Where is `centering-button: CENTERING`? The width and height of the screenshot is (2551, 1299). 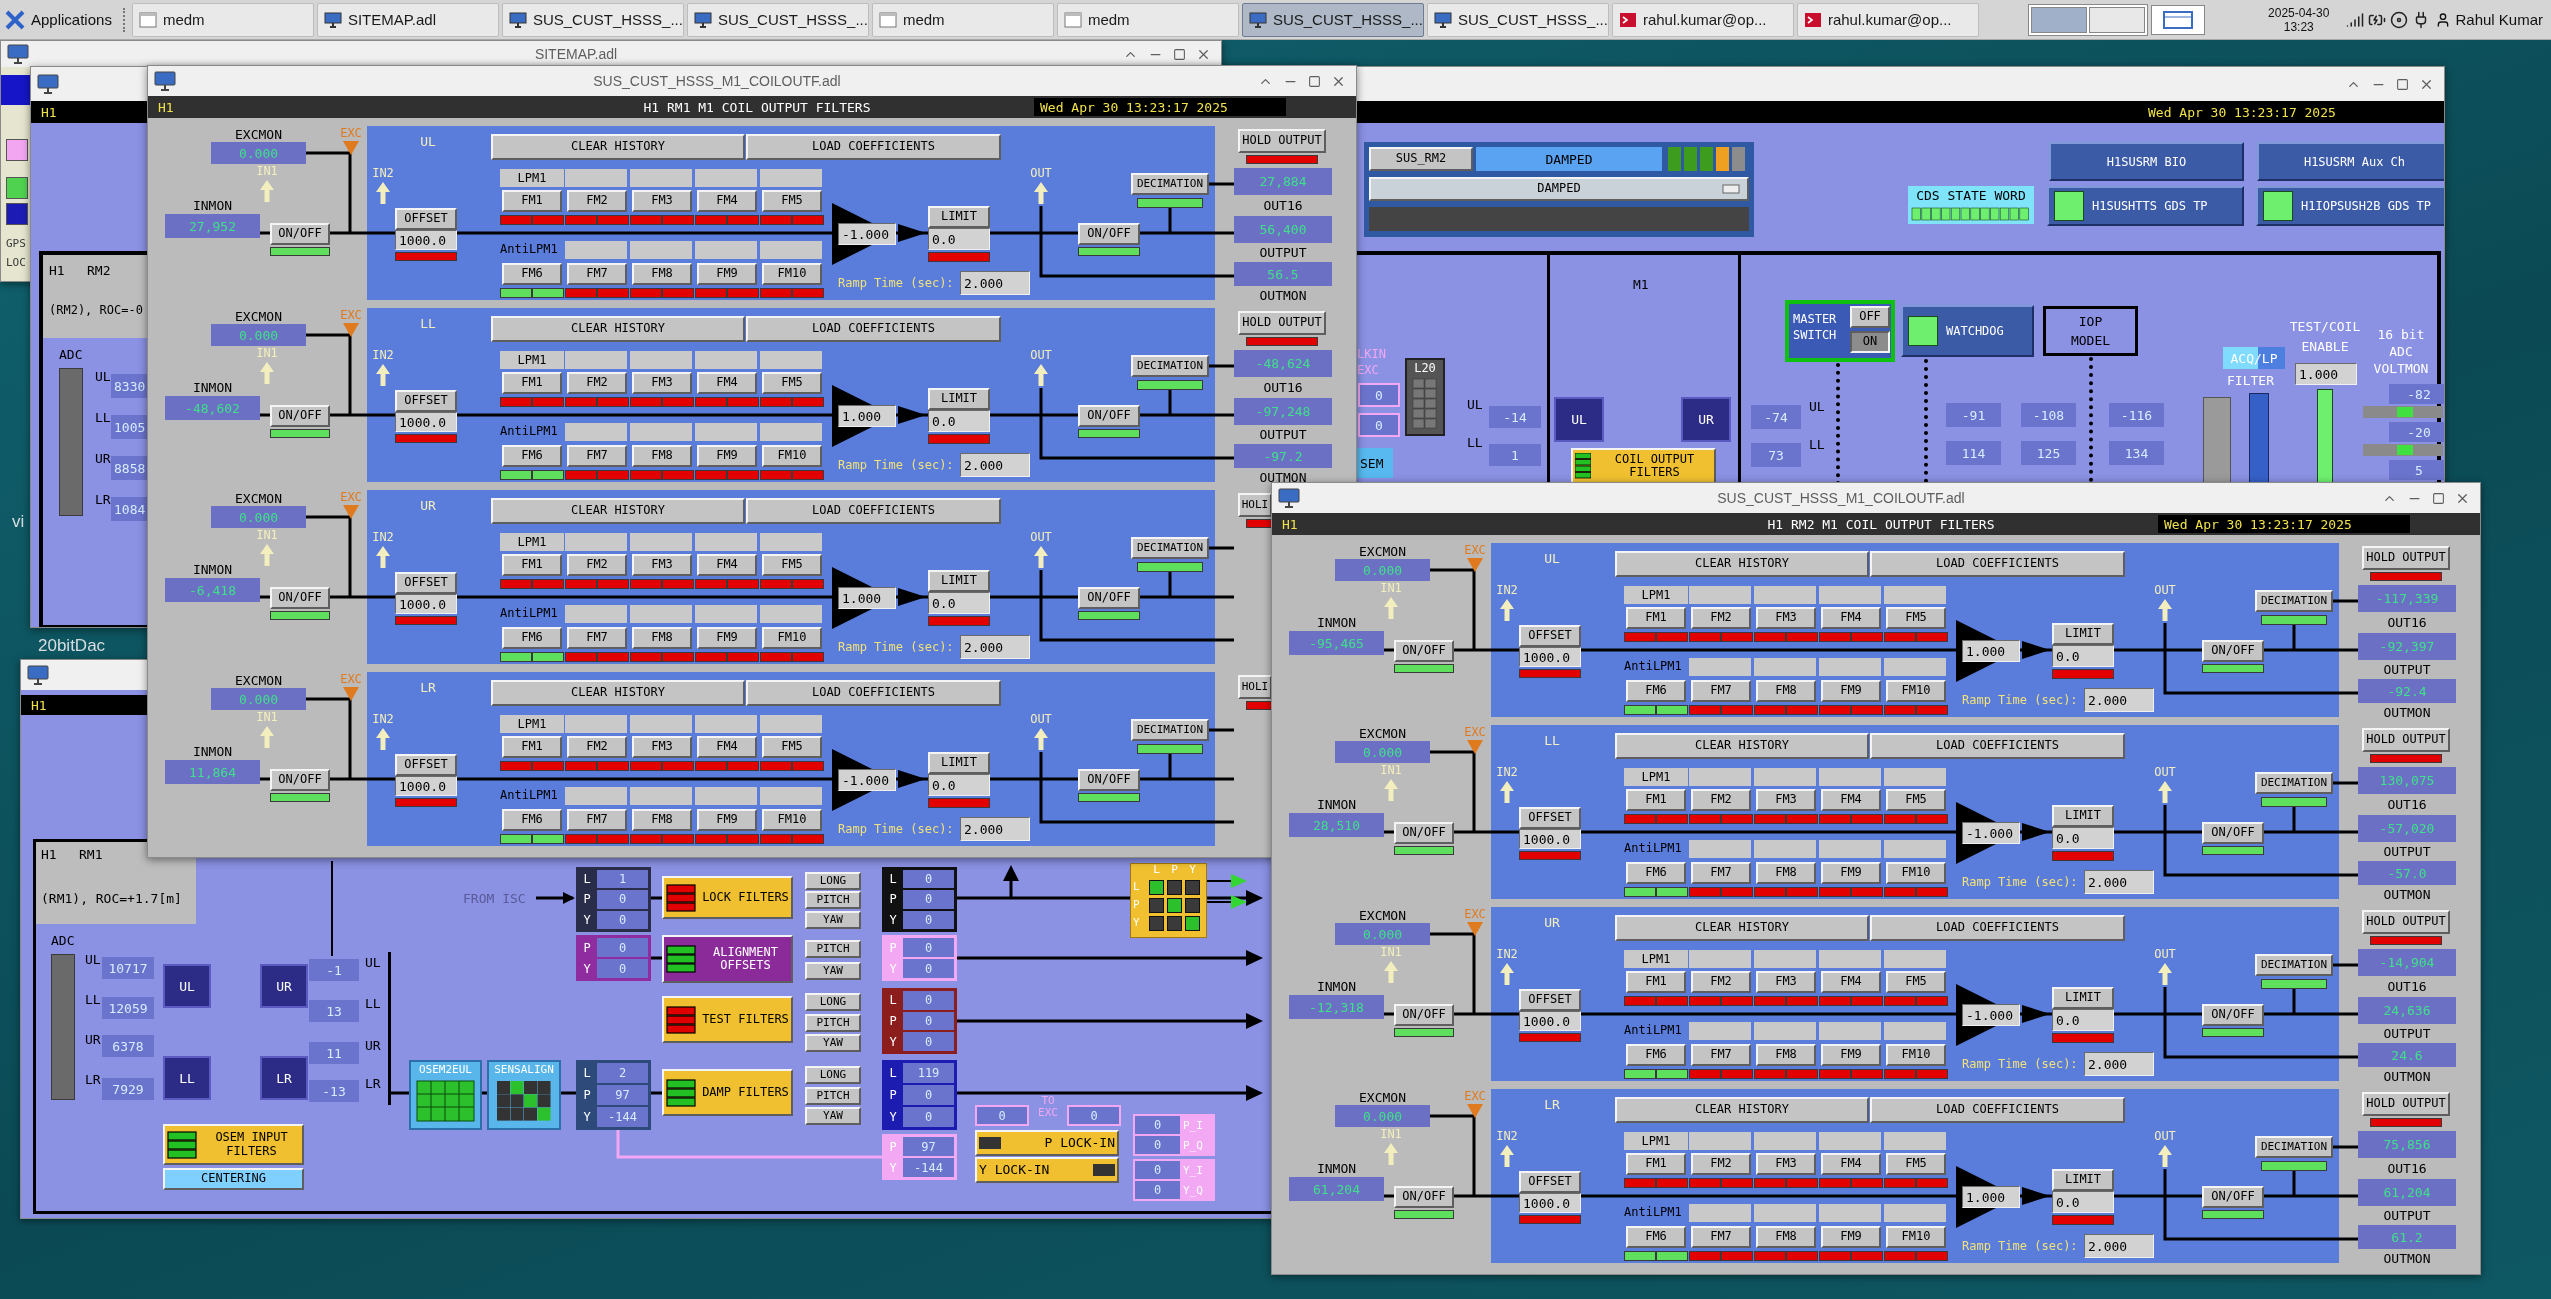 centering-button: CENTERING is located at coordinates (233, 1179).